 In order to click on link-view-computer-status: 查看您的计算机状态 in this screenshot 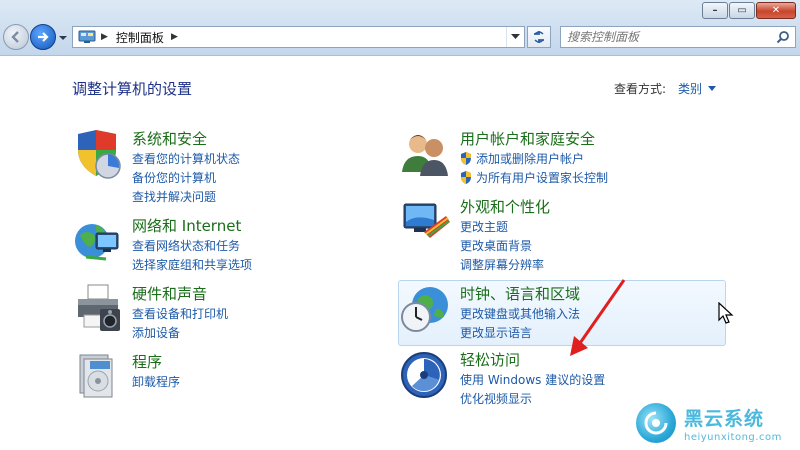, I will do `click(186, 159)`.